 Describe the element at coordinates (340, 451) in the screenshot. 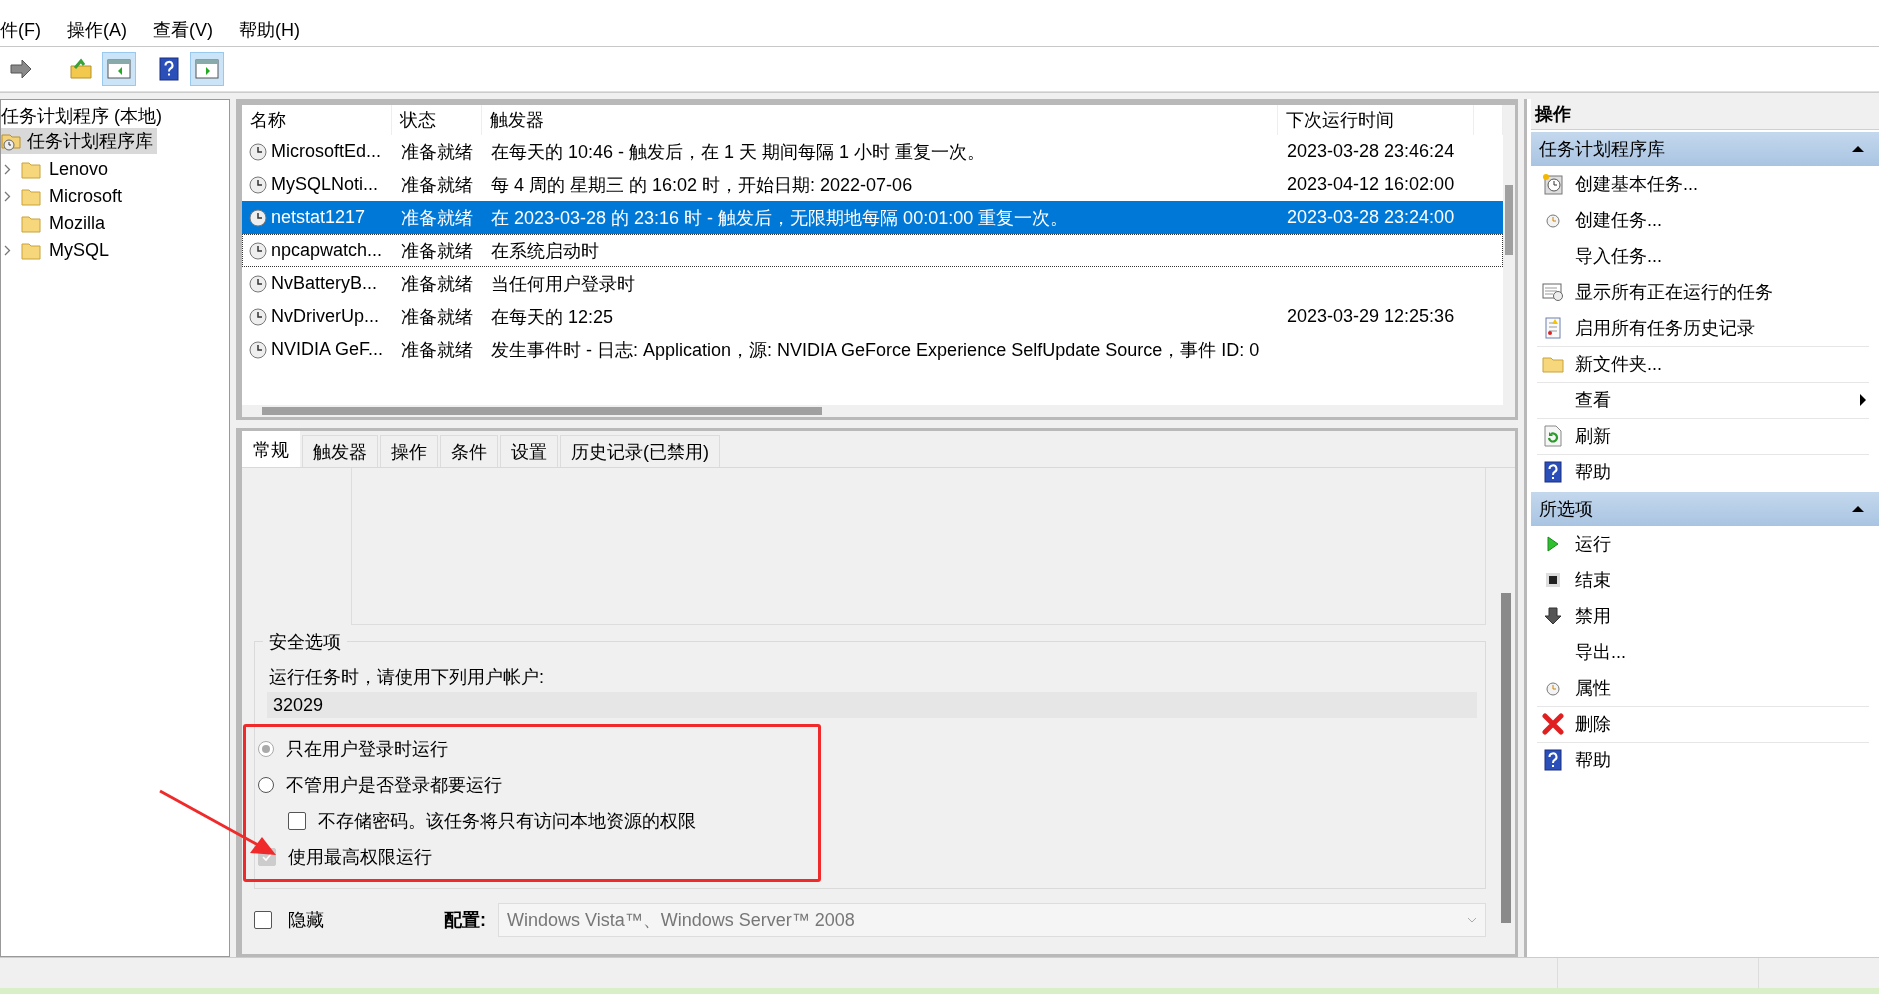

I see `tab: 触发器` at that location.